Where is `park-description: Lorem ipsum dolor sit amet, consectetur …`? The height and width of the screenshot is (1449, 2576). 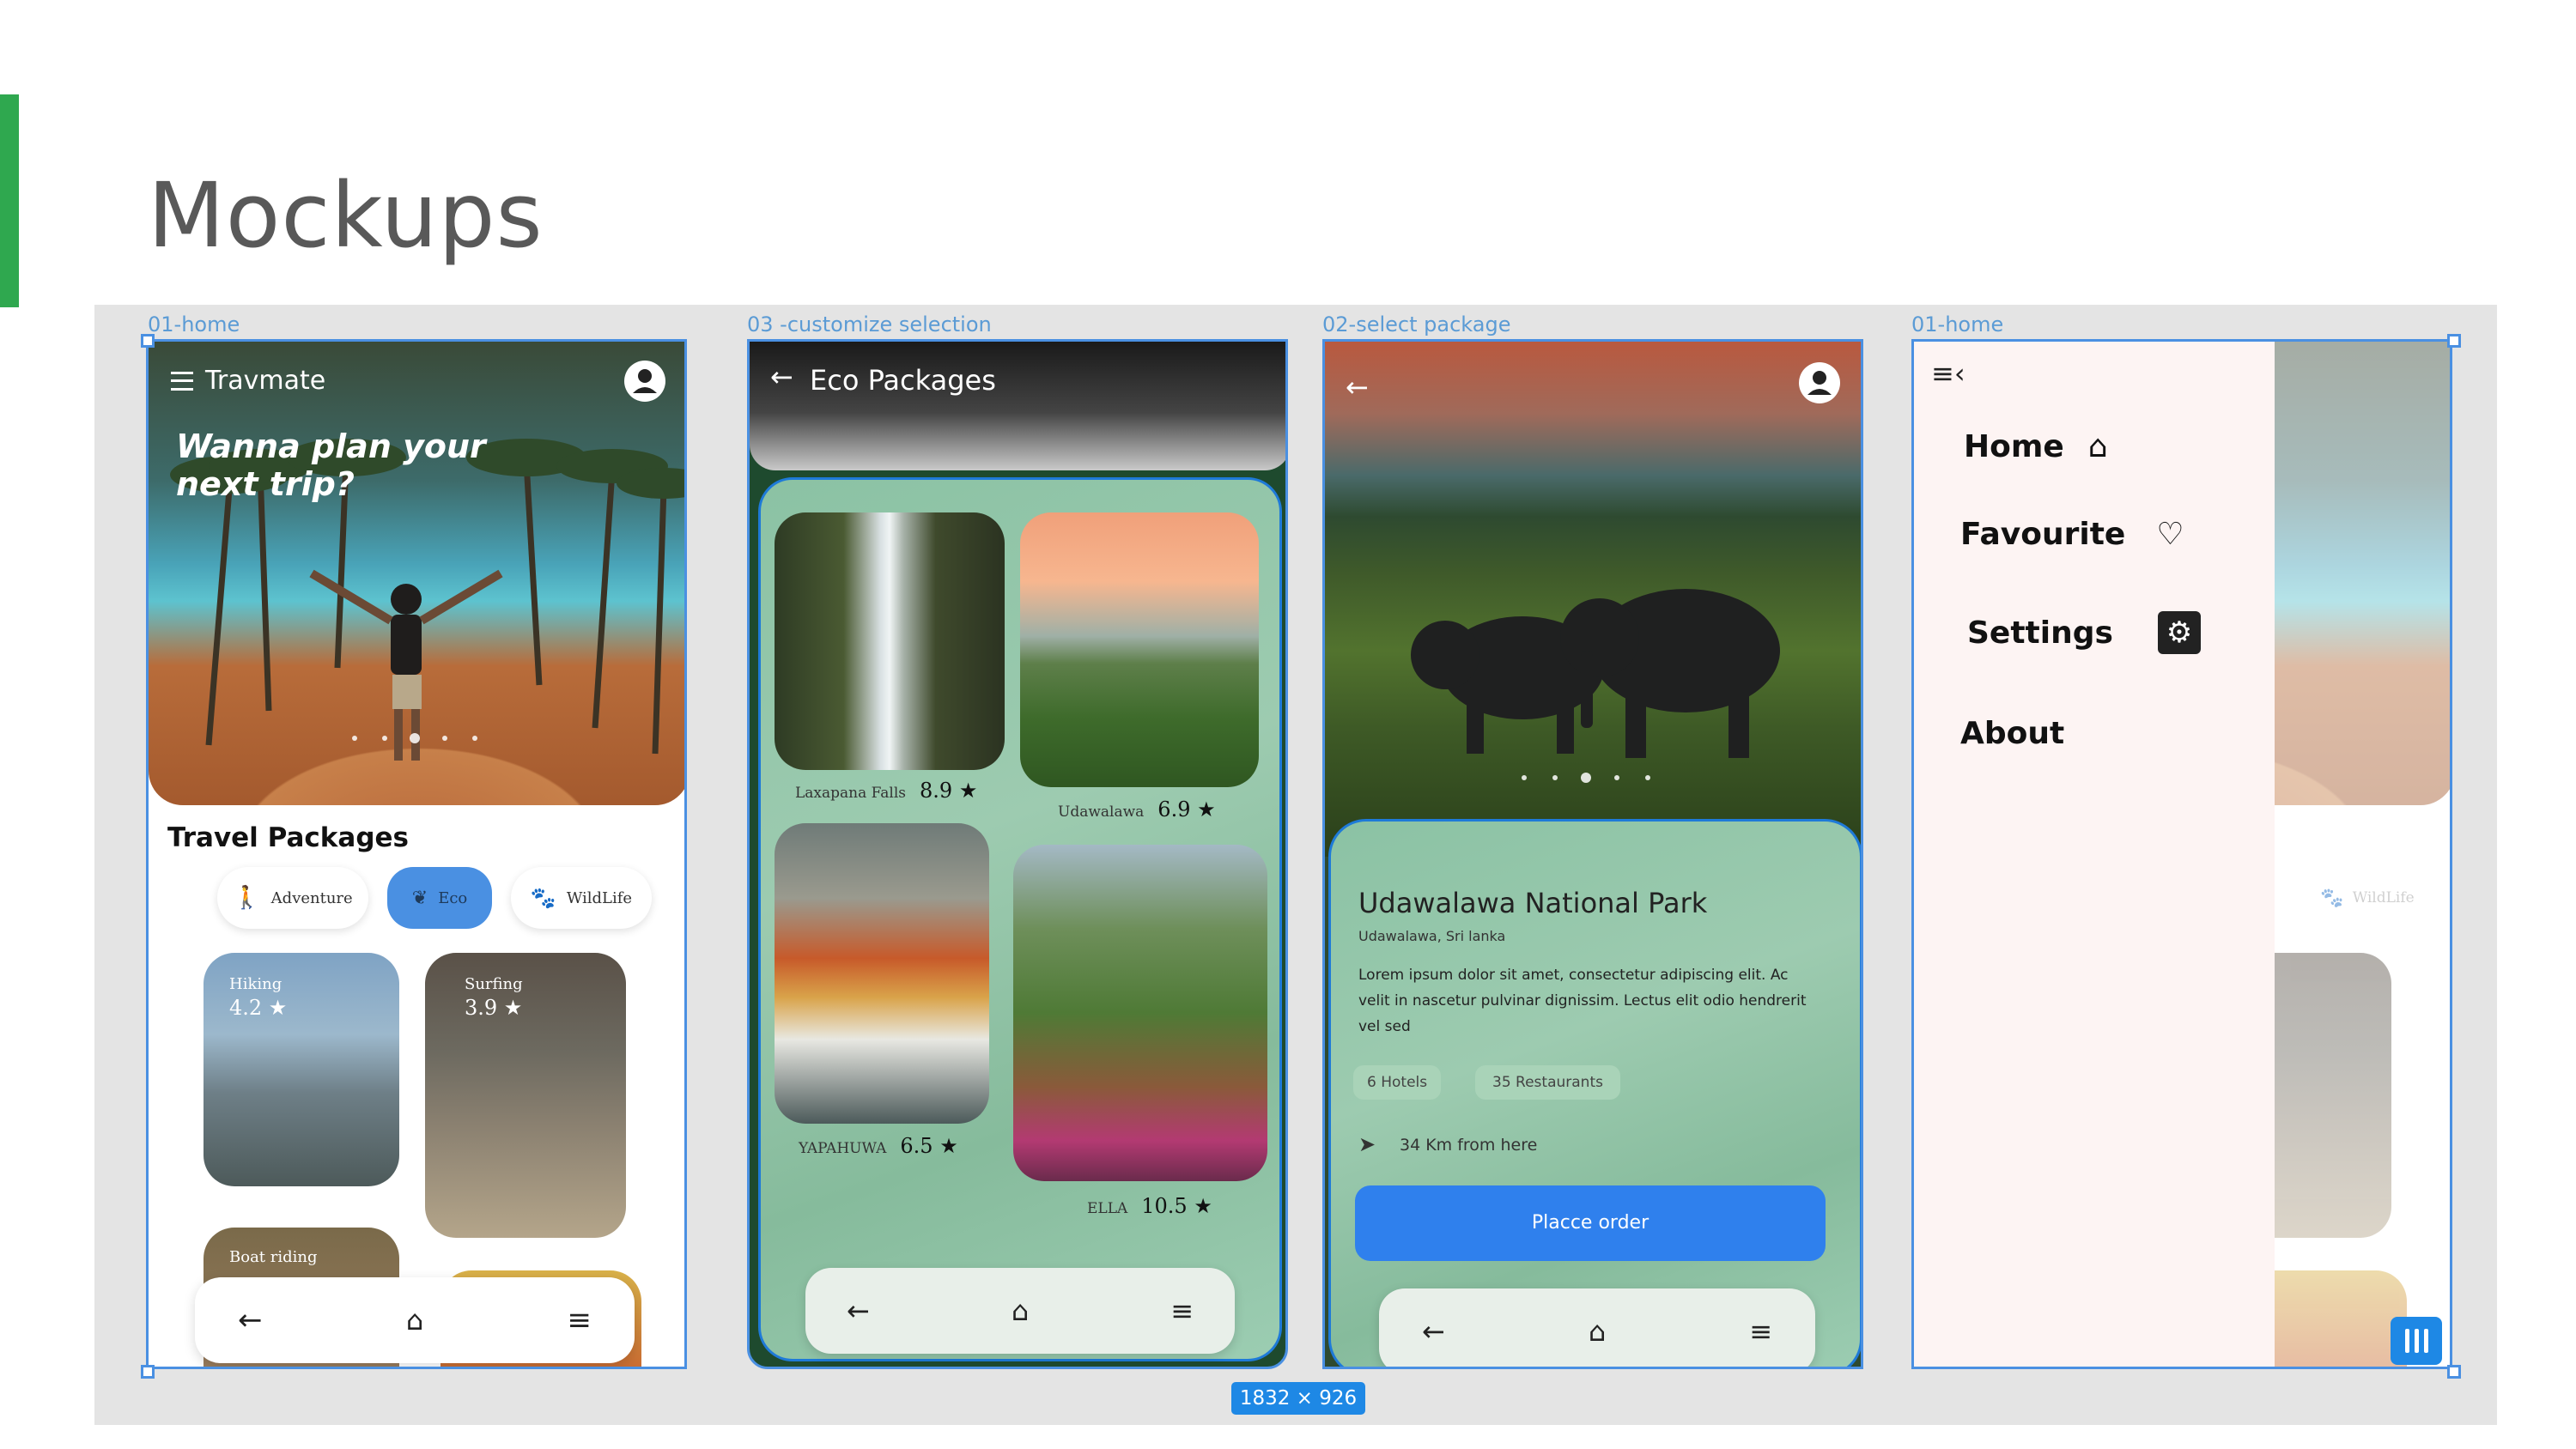 park-description: Lorem ipsum dolor sit amet, consectetur … is located at coordinates (1583, 1001).